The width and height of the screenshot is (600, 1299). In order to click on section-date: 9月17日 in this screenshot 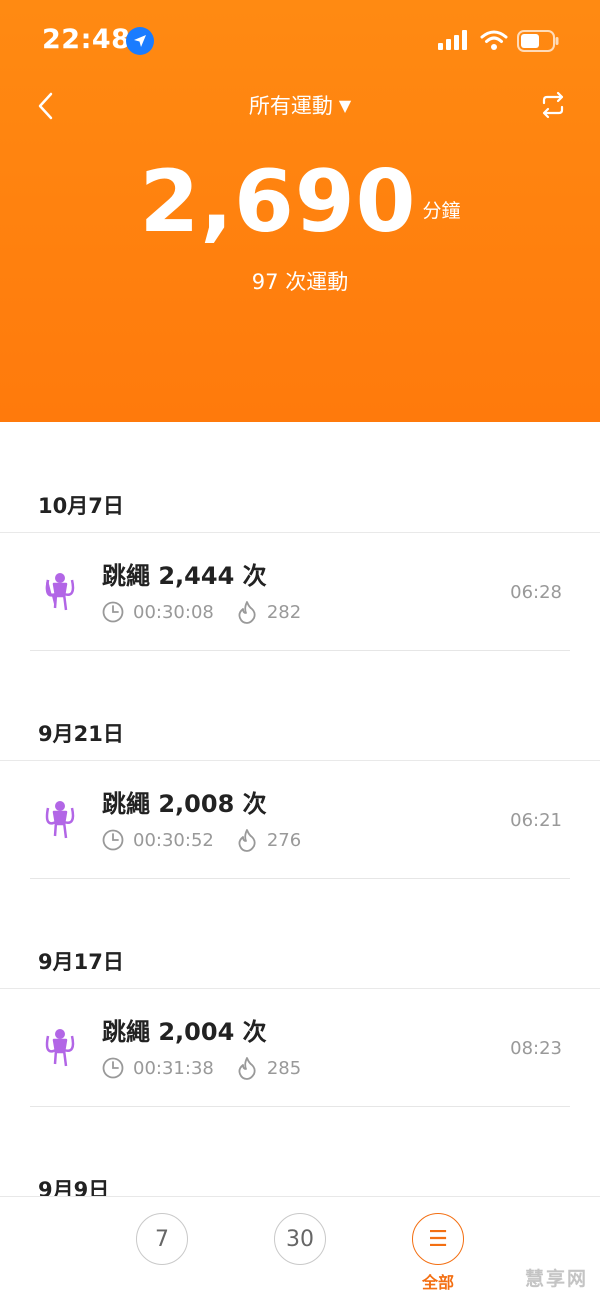, I will do `click(81, 962)`.